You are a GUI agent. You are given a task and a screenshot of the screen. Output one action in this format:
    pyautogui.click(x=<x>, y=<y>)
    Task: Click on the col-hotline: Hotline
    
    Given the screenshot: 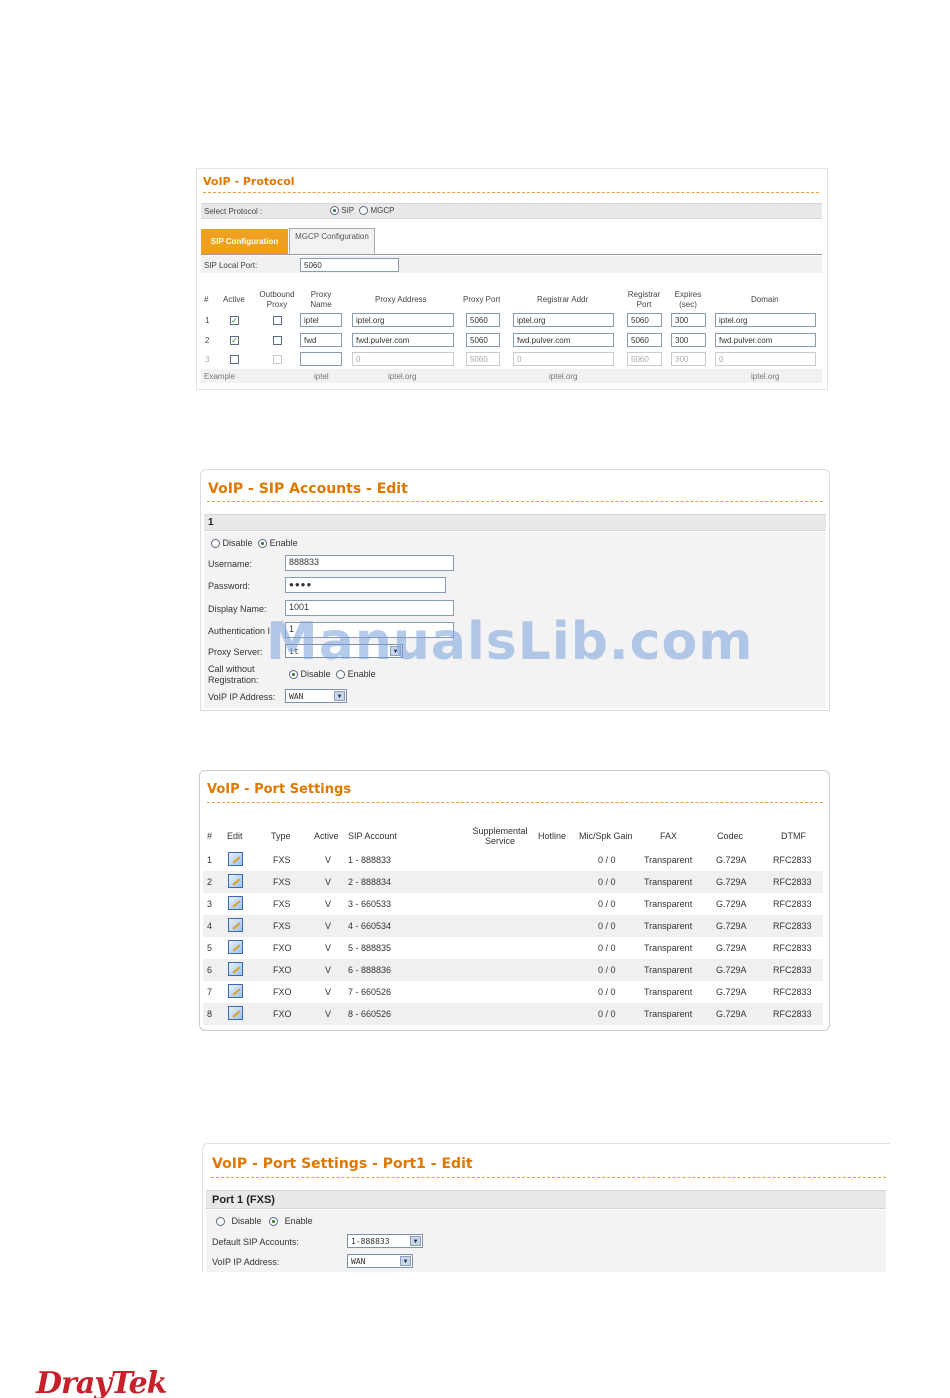 What is the action you would take?
    pyautogui.click(x=552, y=836)
    